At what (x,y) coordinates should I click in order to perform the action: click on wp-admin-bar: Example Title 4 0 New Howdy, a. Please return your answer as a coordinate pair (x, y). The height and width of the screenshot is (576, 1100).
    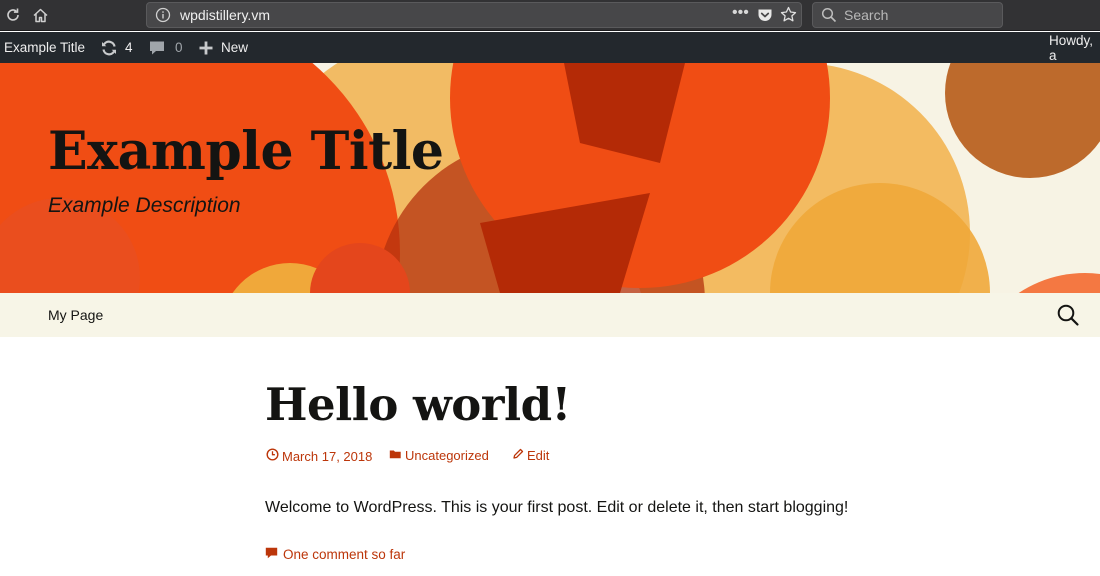
    Looking at the image, I should click on (550, 47).